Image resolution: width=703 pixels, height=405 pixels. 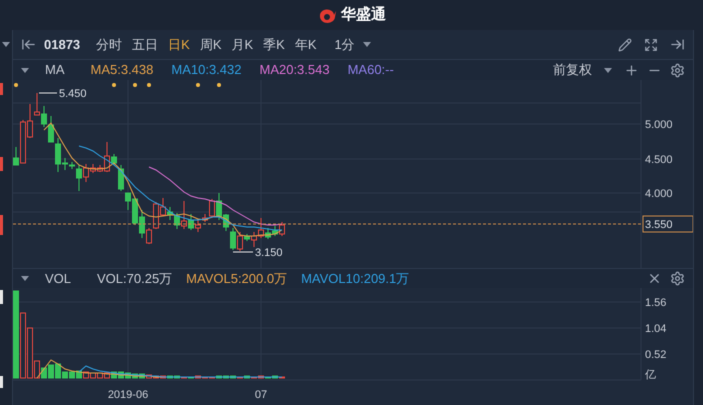 I want to click on interval-dropdown: 1分, so click(x=352, y=44).